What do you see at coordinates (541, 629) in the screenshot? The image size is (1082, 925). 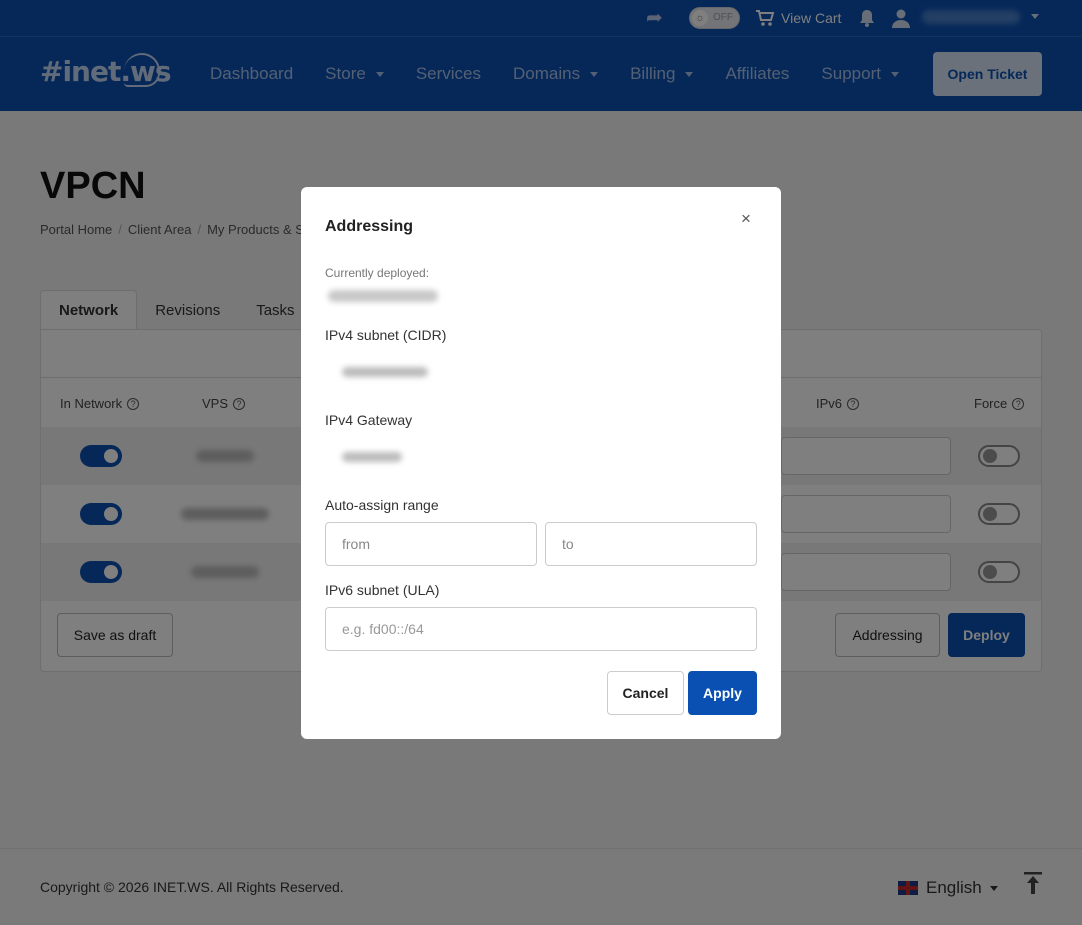 I see `ipv6-subnet-input: e.g. fd00::/64` at bounding box center [541, 629].